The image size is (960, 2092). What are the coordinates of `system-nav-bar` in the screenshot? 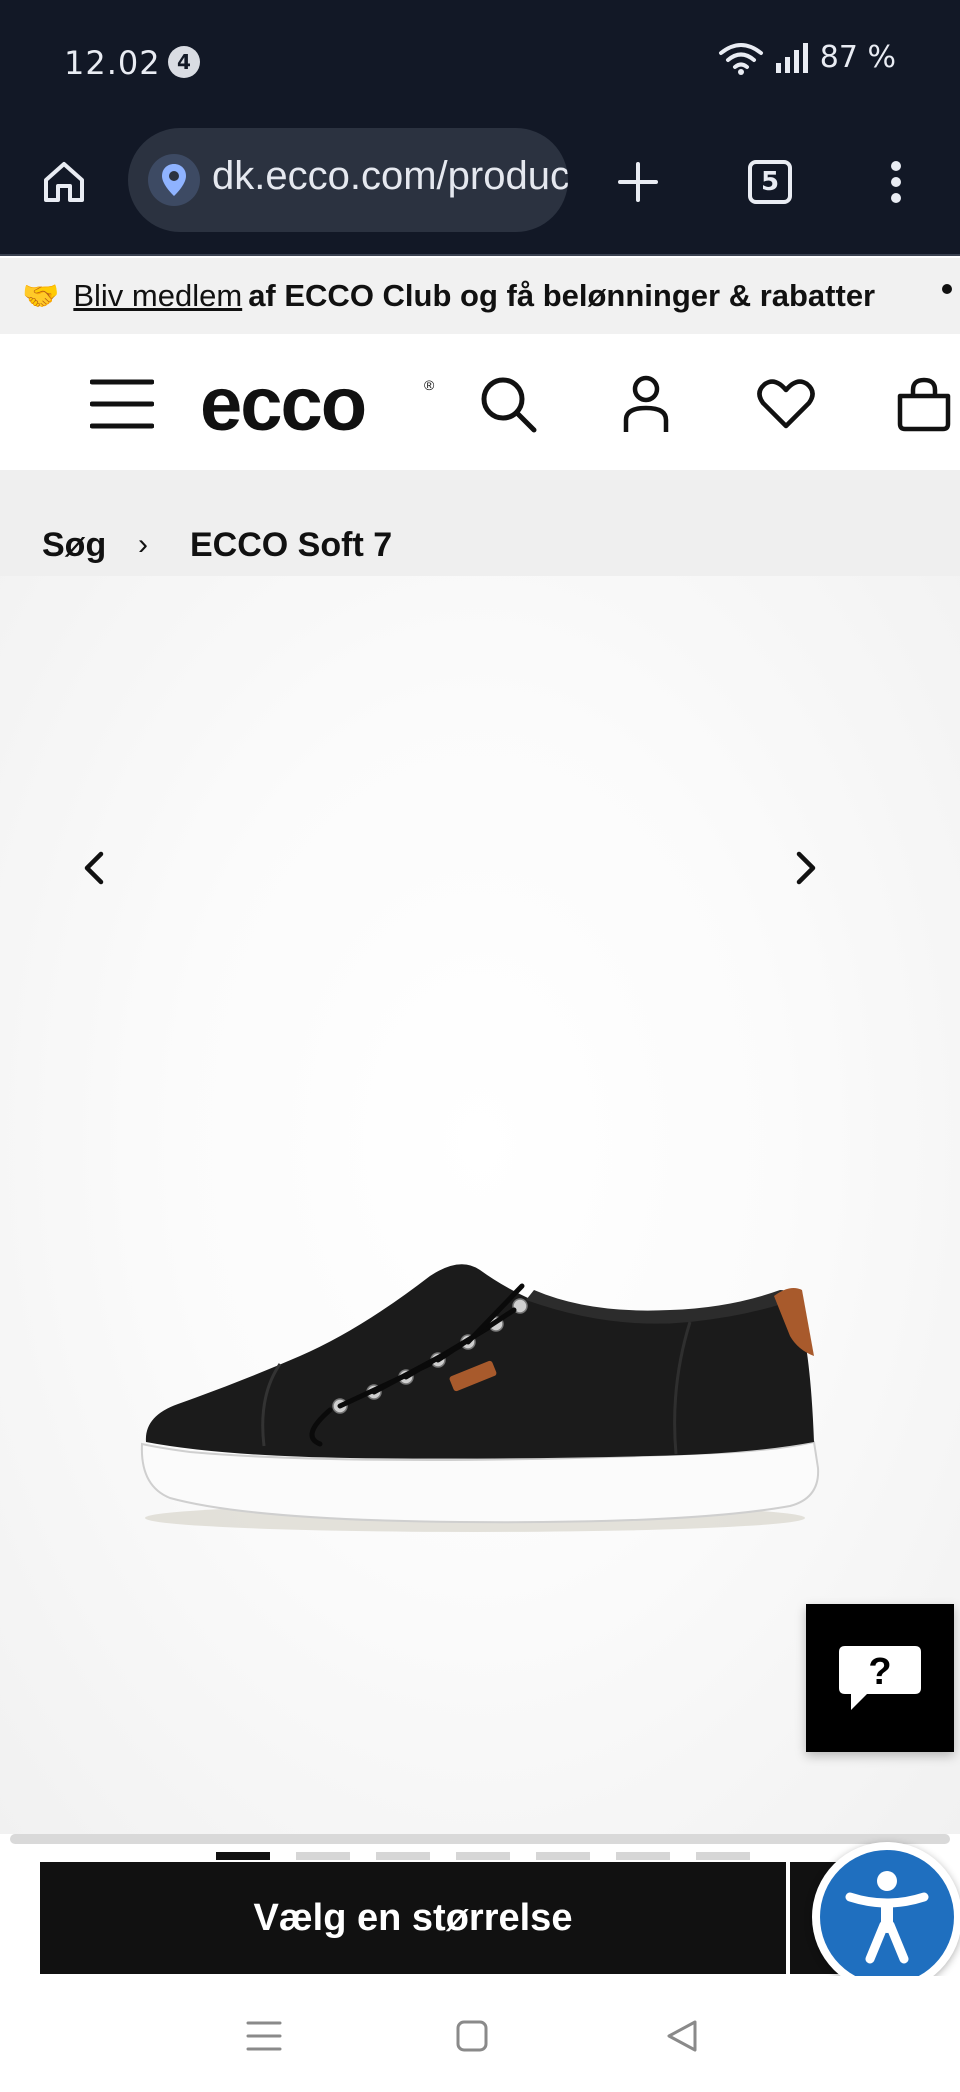 It's located at (480, 2034).